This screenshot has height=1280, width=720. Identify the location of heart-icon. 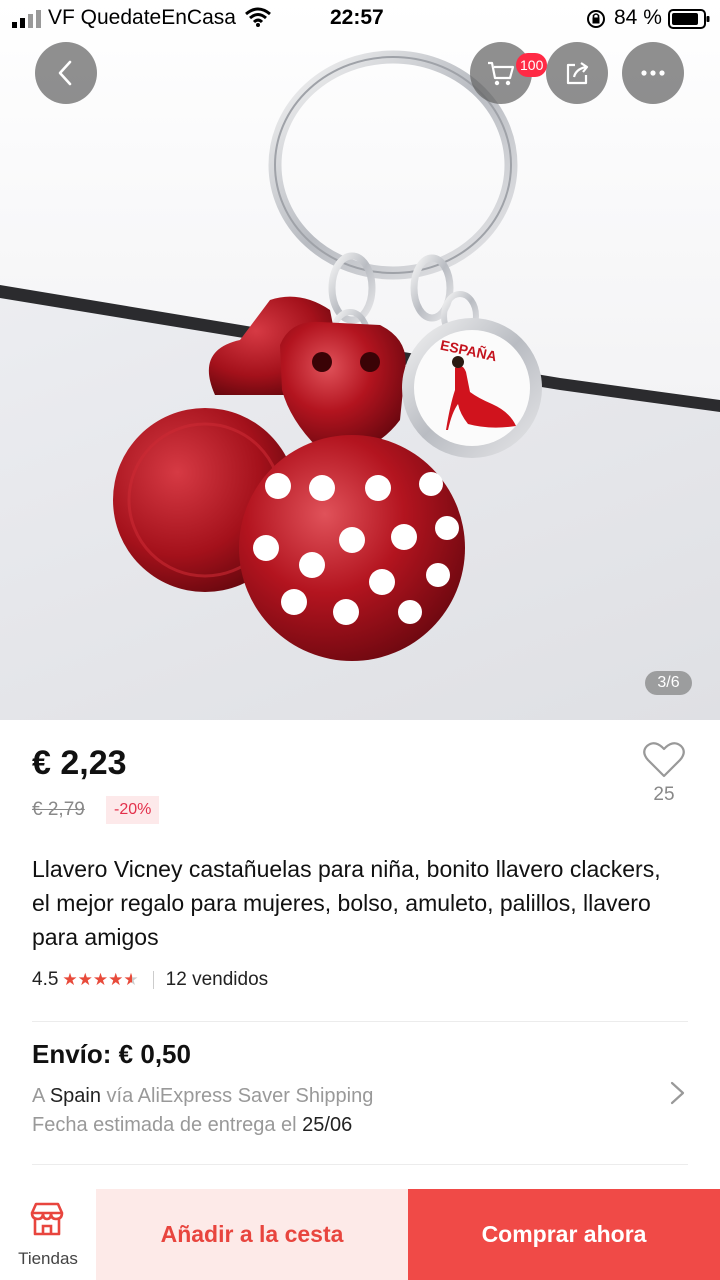
(664, 760).